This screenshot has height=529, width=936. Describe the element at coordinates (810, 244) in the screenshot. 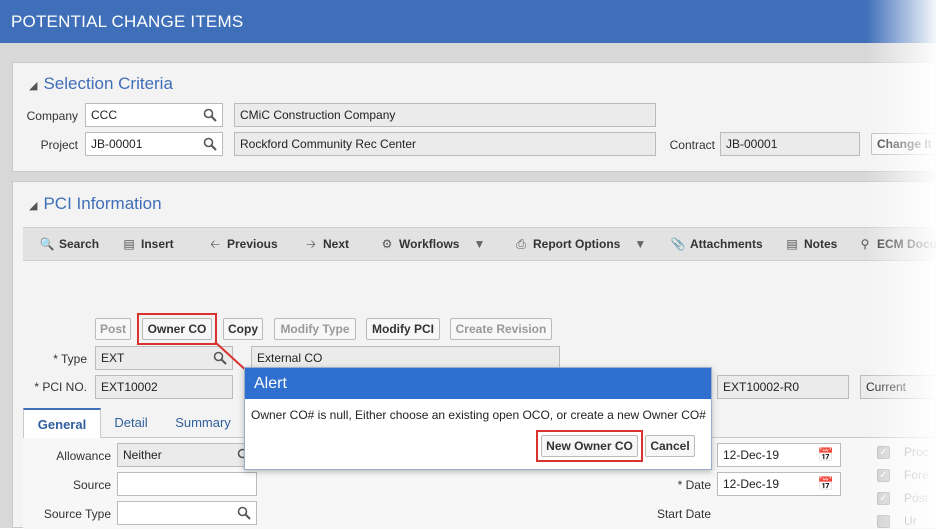

I see `toolbar-notes: ▤ Notes` at that location.